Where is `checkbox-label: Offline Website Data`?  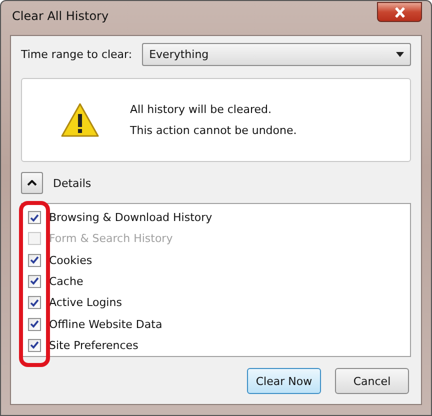 checkbox-label: Offline Website Data is located at coordinates (105, 324).